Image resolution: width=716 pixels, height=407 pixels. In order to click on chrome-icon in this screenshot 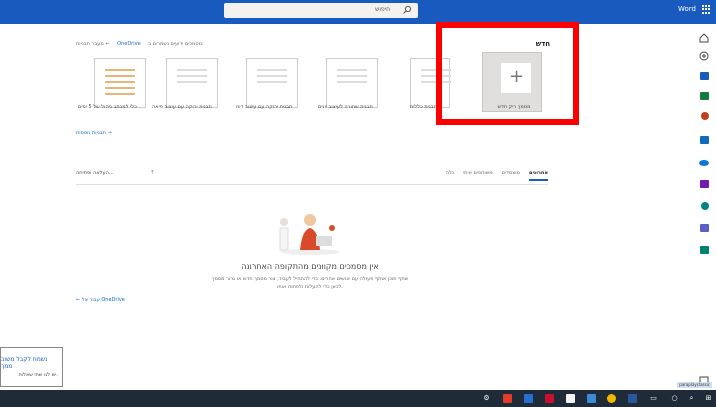, I will do `click(611, 398)`.